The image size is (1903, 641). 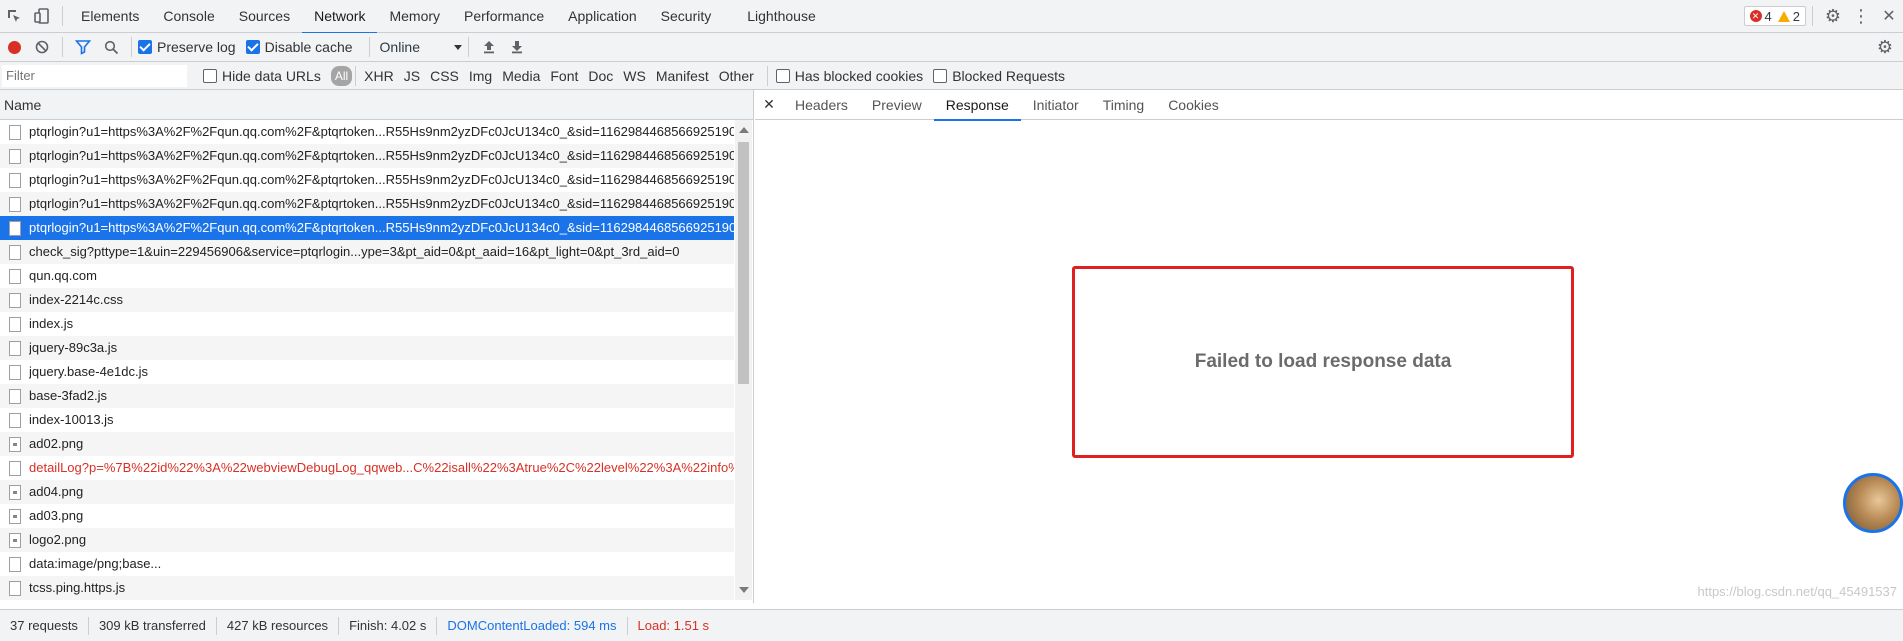 I want to click on filter-type-other: Other, so click(x=736, y=76).